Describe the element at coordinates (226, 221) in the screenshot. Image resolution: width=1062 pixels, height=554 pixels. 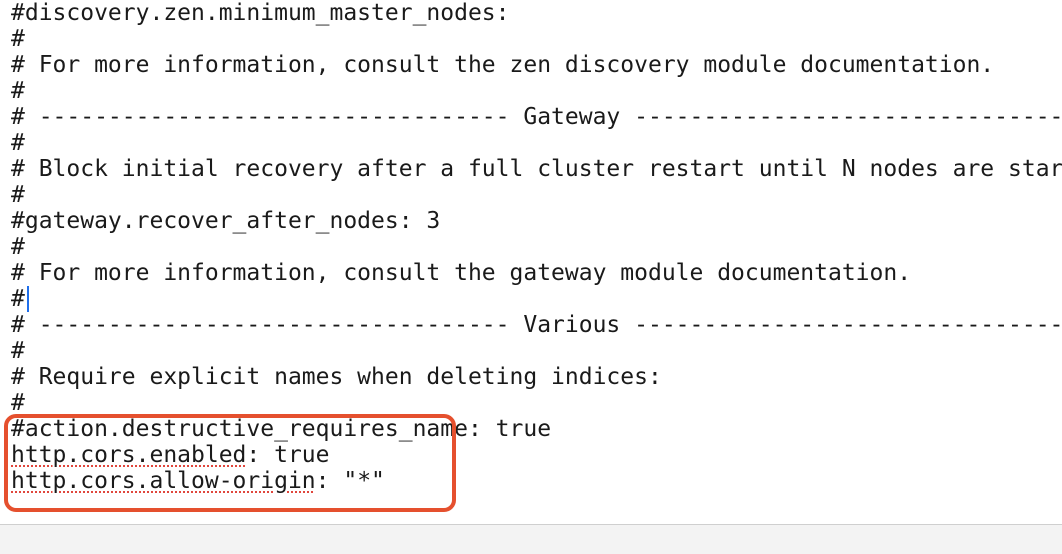
I see `code-line: #gateway.recover_after_nodes: 3` at that location.